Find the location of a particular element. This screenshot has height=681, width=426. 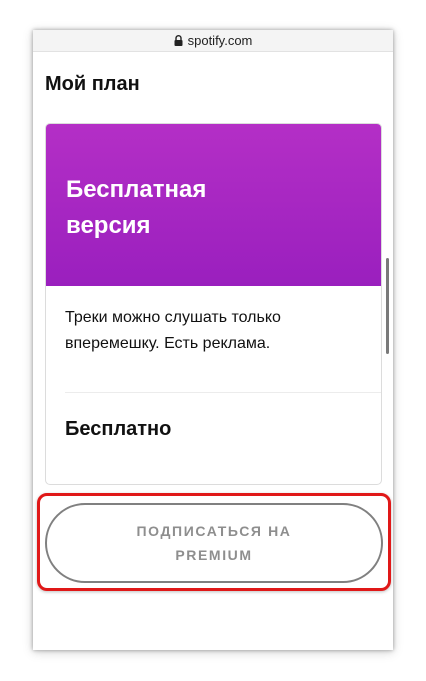

plan-name: Бесплатная версия is located at coordinates (136, 207).